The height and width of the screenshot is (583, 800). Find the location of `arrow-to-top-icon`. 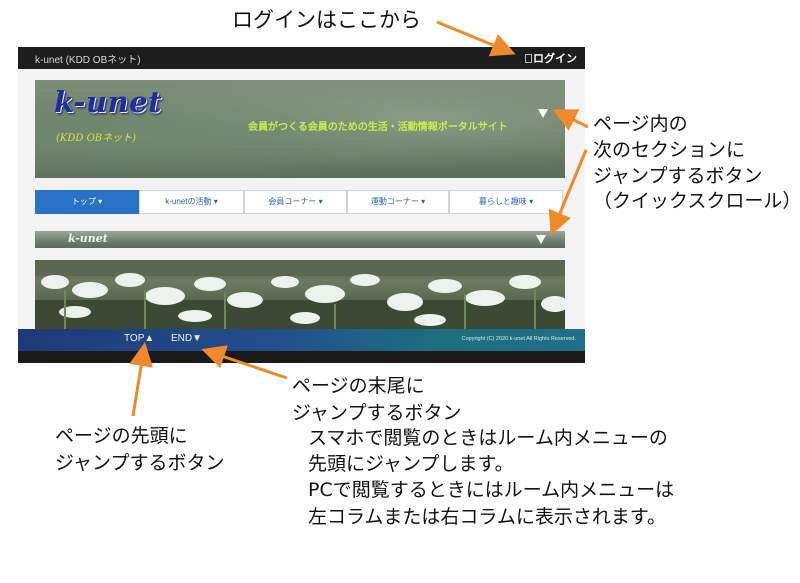

arrow-to-top-icon is located at coordinates (141, 379).